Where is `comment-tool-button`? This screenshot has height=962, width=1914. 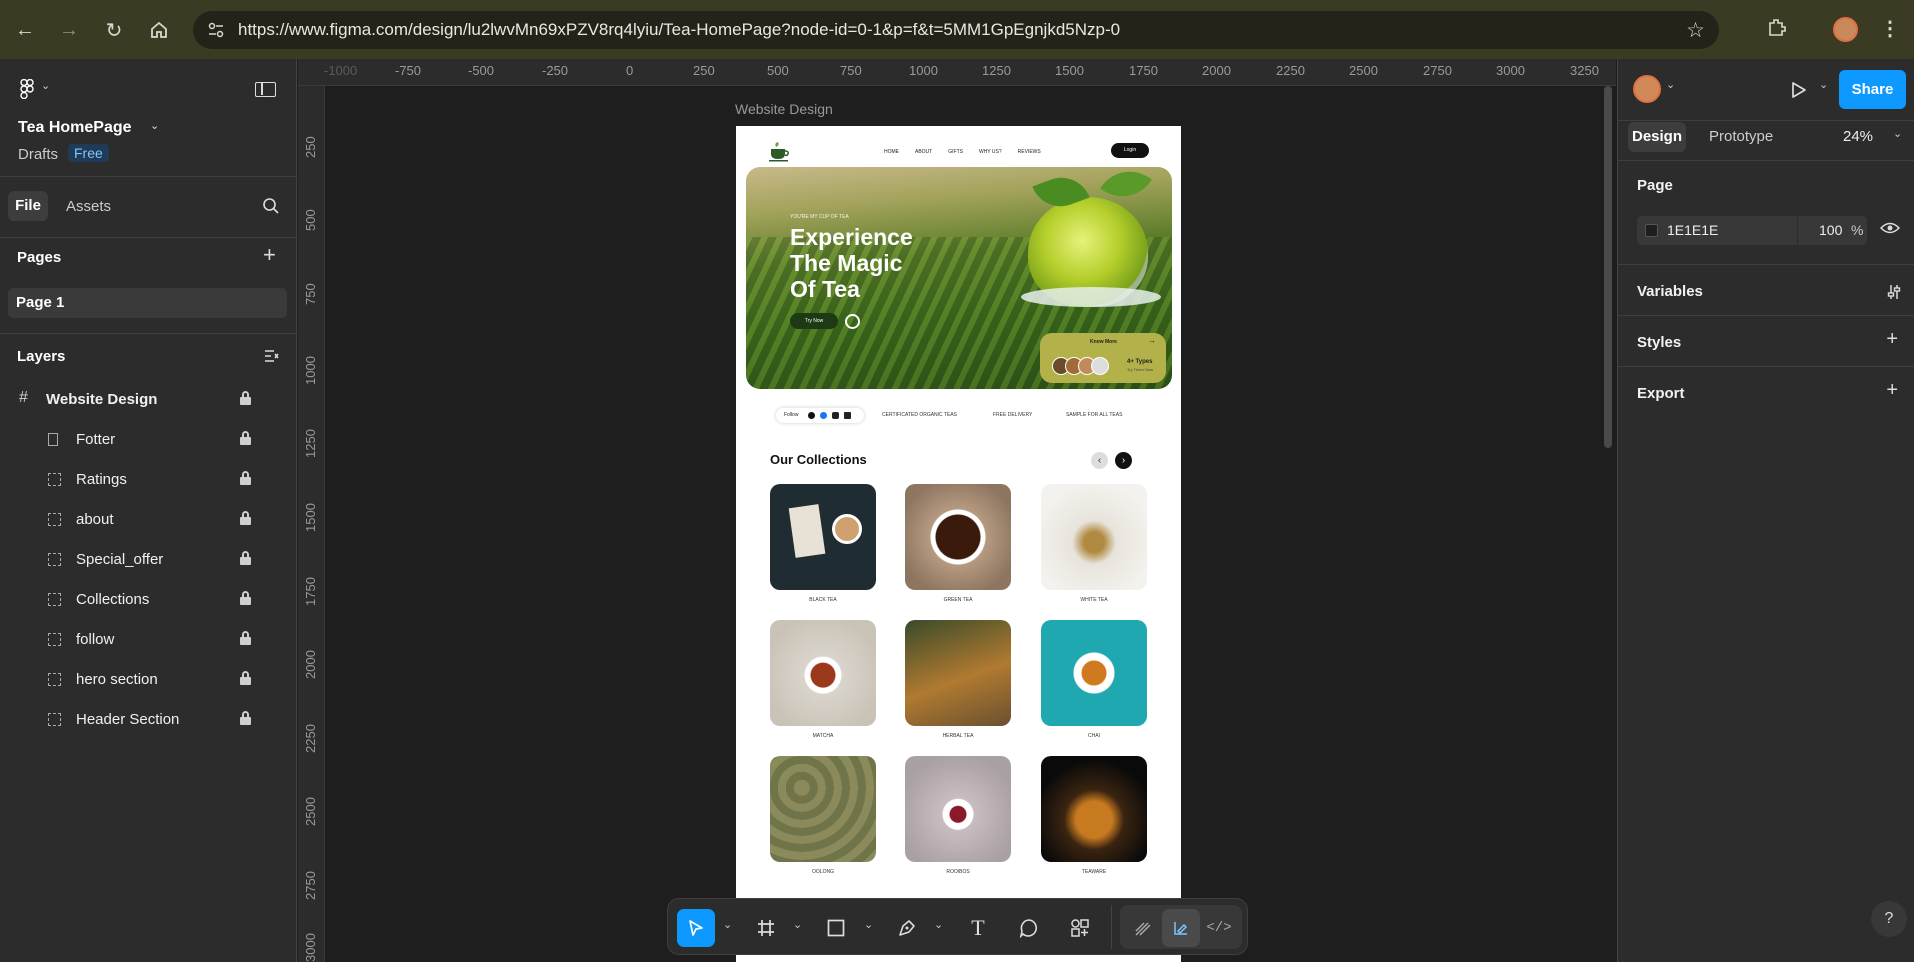 comment-tool-button is located at coordinates (1029, 928).